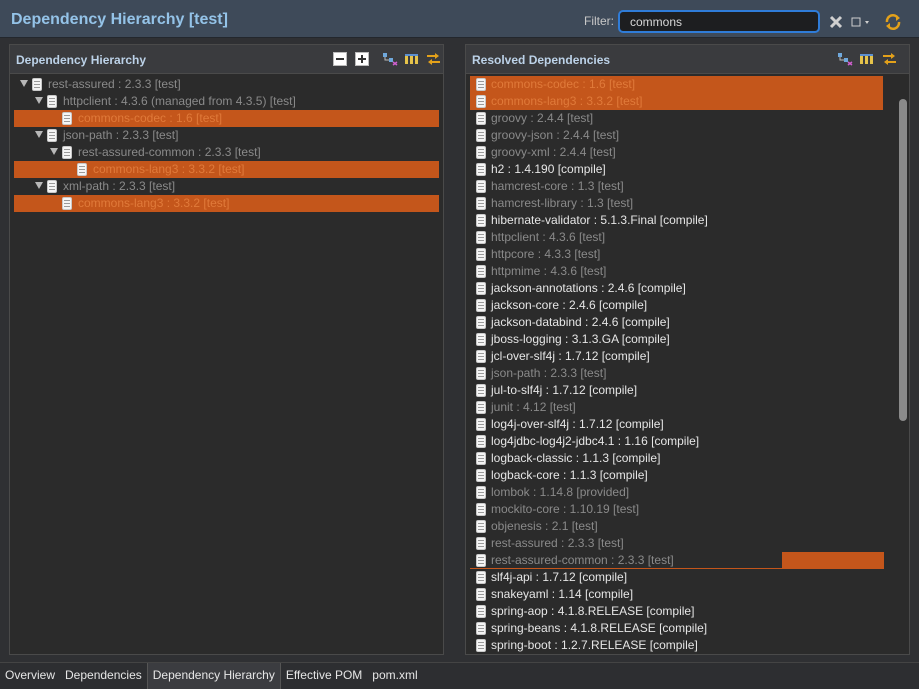  I want to click on refresh-icon, so click(893, 22).